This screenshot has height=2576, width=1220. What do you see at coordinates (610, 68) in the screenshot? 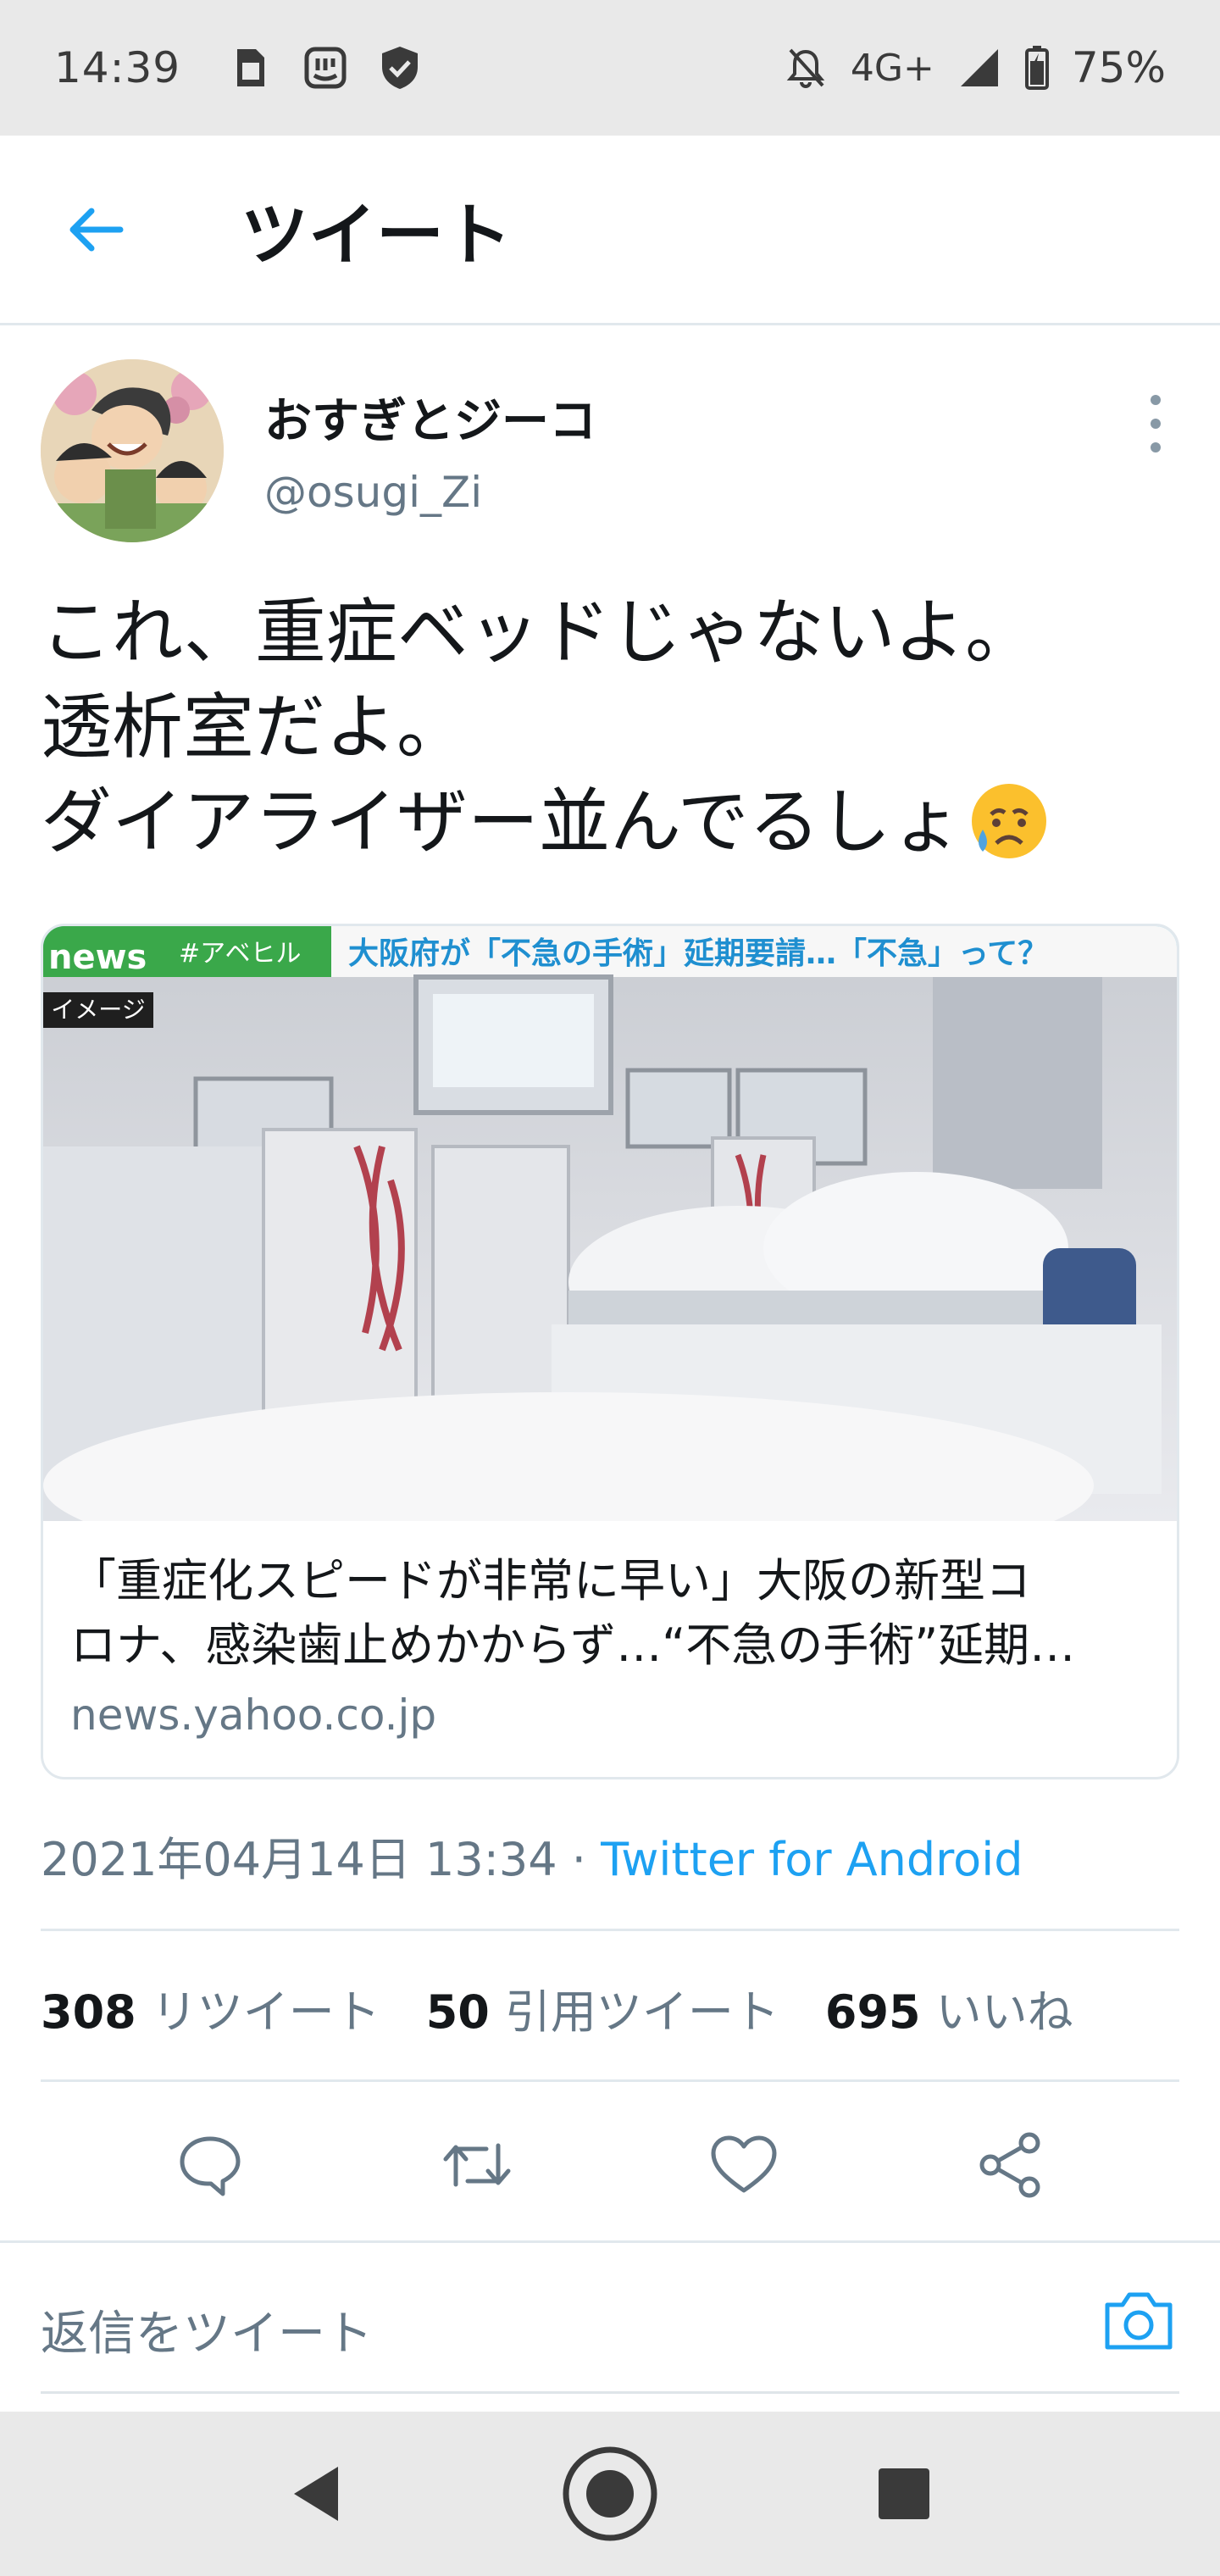
I see `status-bar: 14:39 4G+ 75%` at bounding box center [610, 68].